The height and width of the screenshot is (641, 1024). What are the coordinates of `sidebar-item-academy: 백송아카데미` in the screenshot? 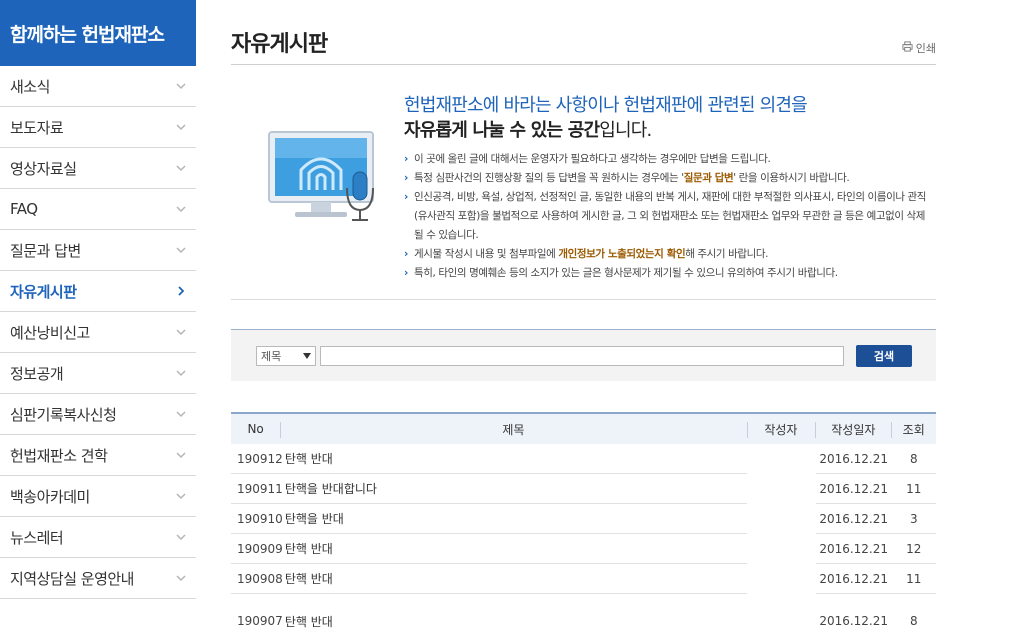 It's located at (98, 496).